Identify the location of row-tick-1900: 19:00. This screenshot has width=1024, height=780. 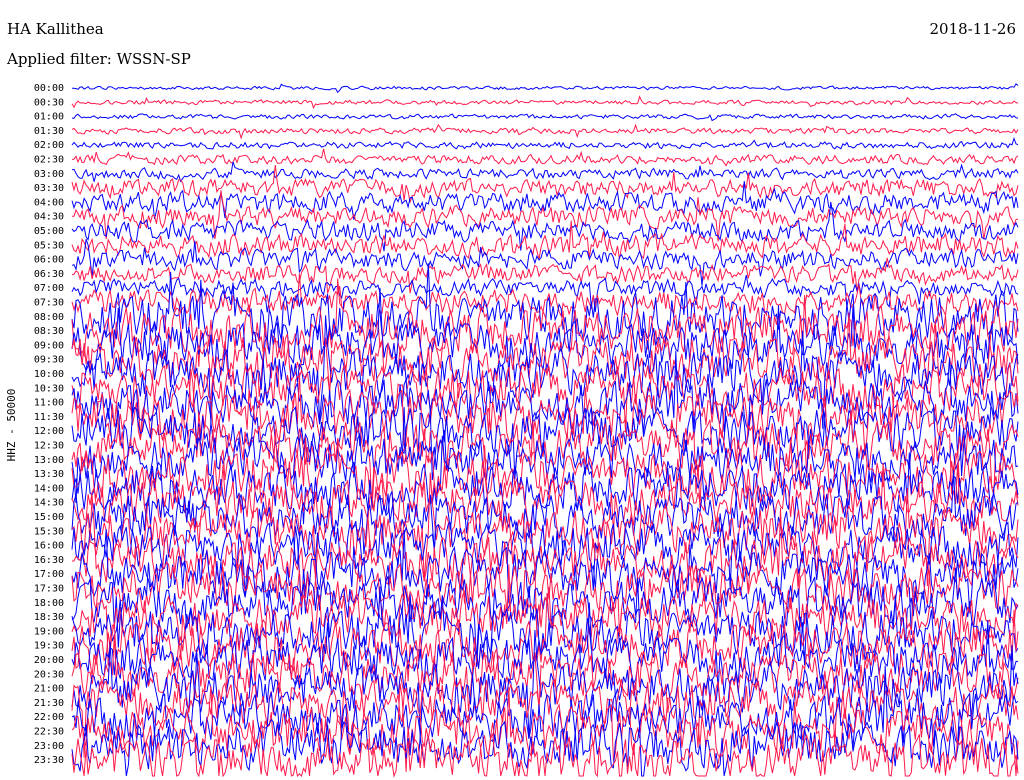
(49, 631).